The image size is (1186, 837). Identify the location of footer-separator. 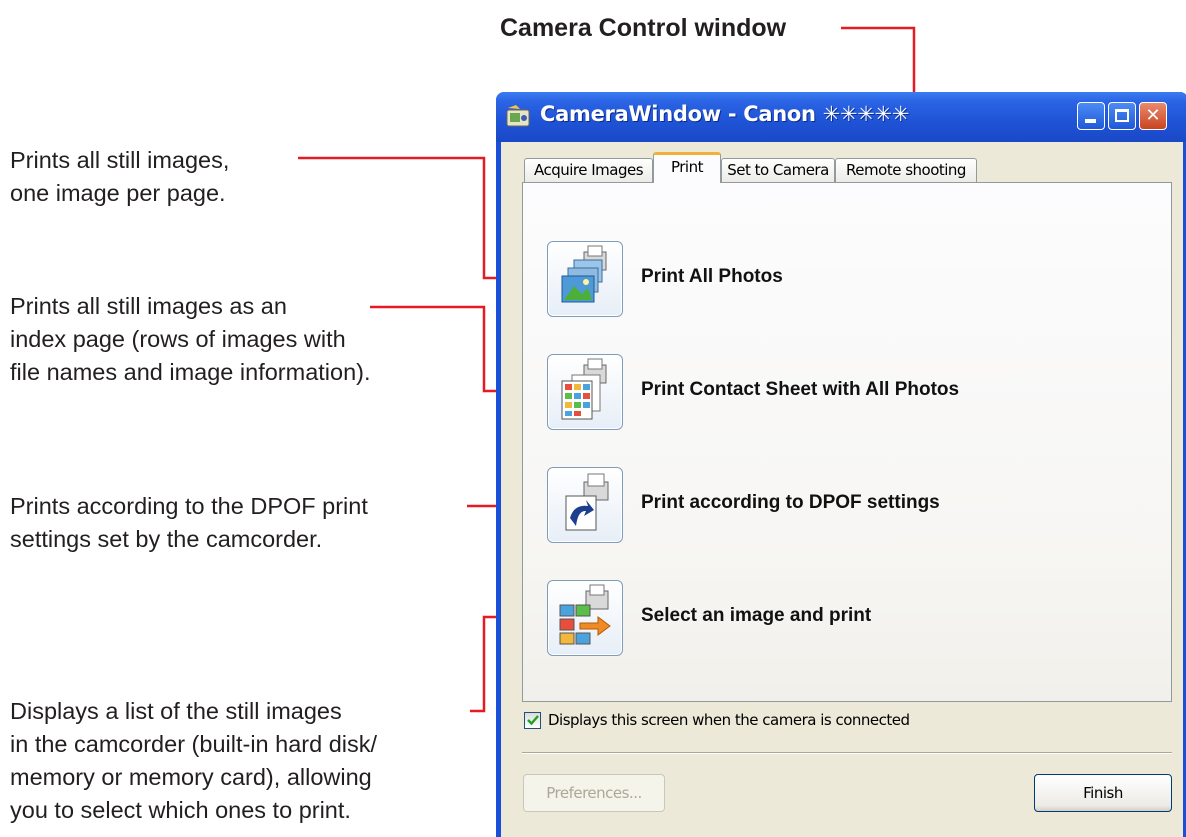
(847, 753).